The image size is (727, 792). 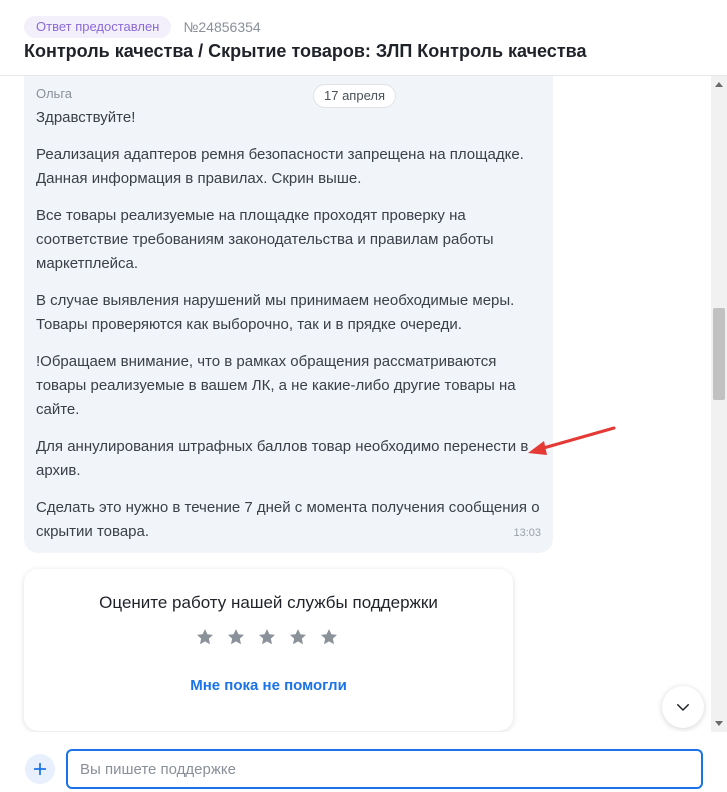 What do you see at coordinates (98, 27) in the screenshot?
I see `status-badge: Ответ предоставлен` at bounding box center [98, 27].